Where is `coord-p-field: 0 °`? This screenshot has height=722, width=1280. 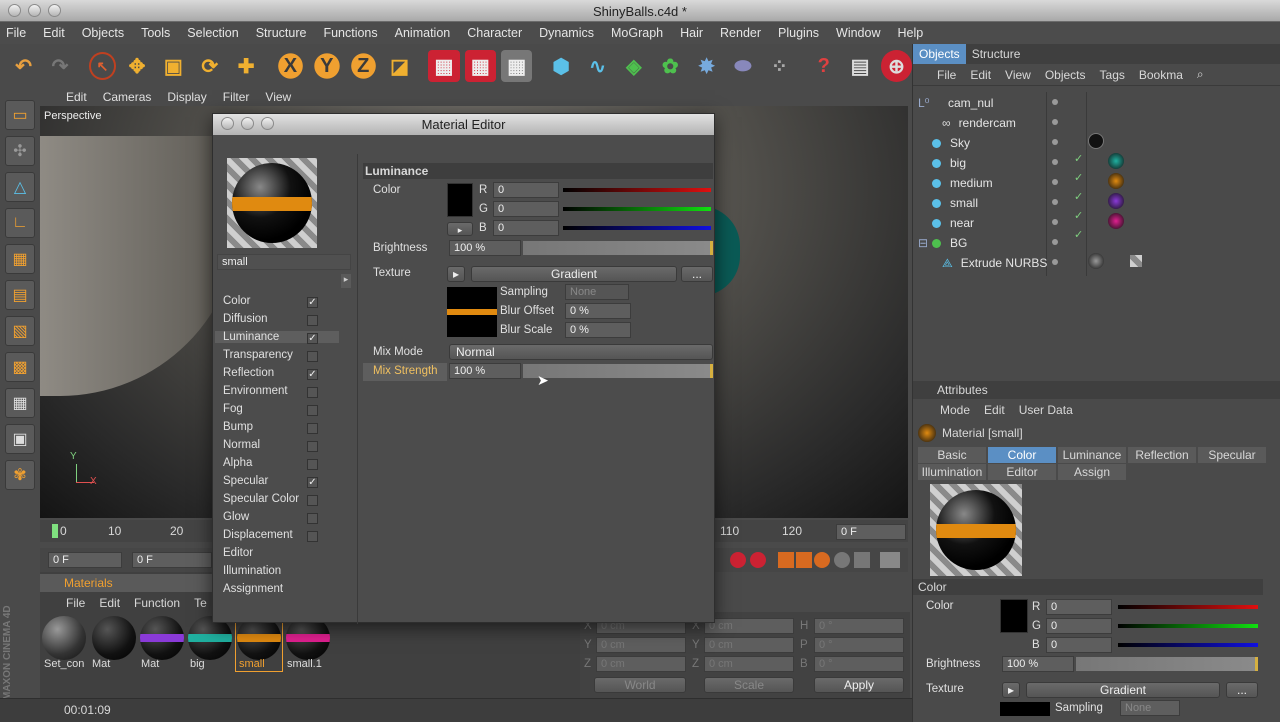
coord-p-field: 0 ° is located at coordinates (859, 645).